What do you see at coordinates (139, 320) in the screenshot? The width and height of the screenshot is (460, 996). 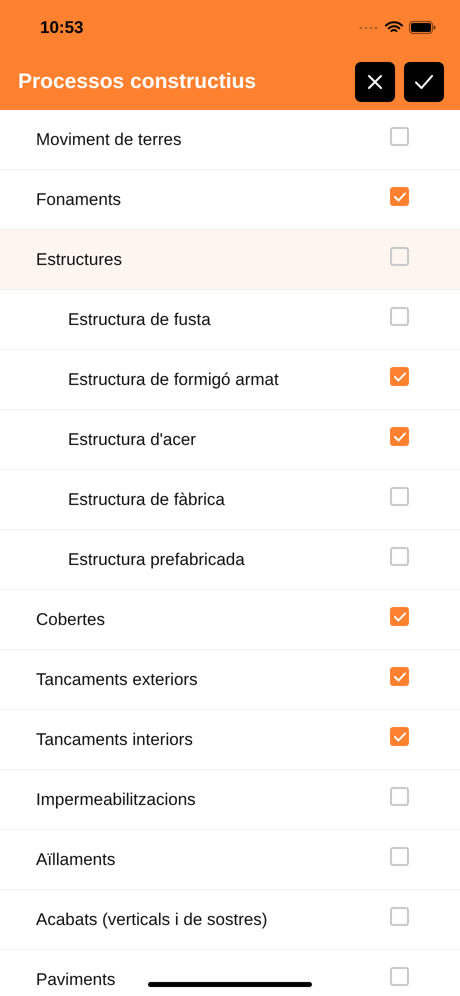 I see `item-label: Estructura de fusta` at bounding box center [139, 320].